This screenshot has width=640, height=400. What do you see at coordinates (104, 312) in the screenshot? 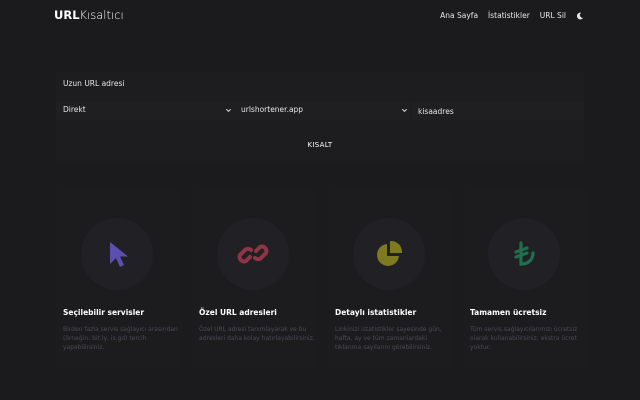
I see `feature-title: Seçilebilir servisler` at bounding box center [104, 312].